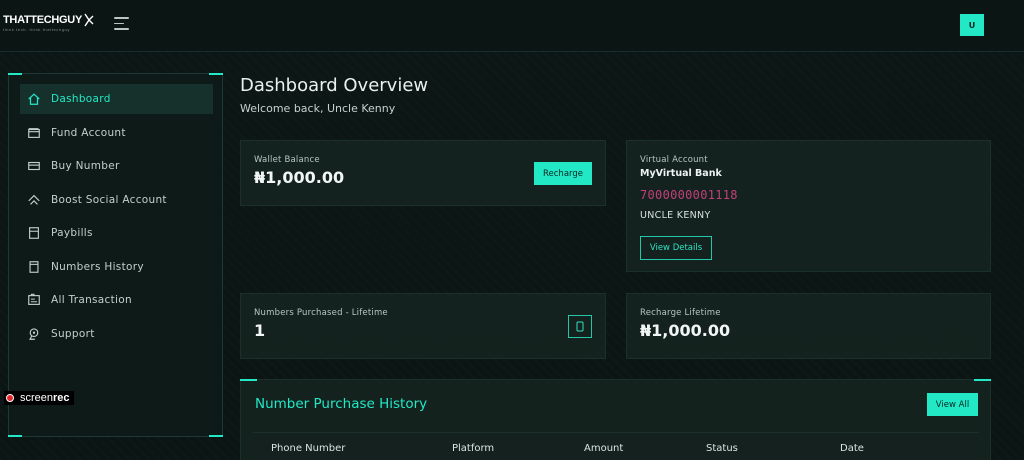 This screenshot has height=460, width=1024. I want to click on phone-icon, so click(580, 326).